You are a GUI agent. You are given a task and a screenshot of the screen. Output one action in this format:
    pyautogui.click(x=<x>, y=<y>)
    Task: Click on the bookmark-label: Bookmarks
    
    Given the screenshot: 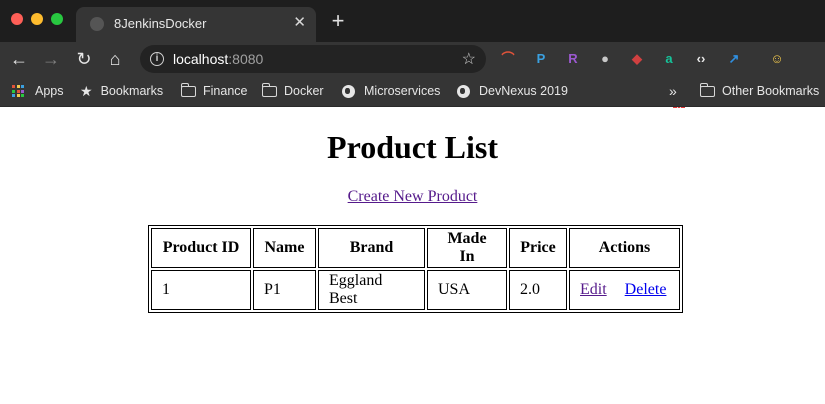 What is the action you would take?
    pyautogui.click(x=132, y=91)
    